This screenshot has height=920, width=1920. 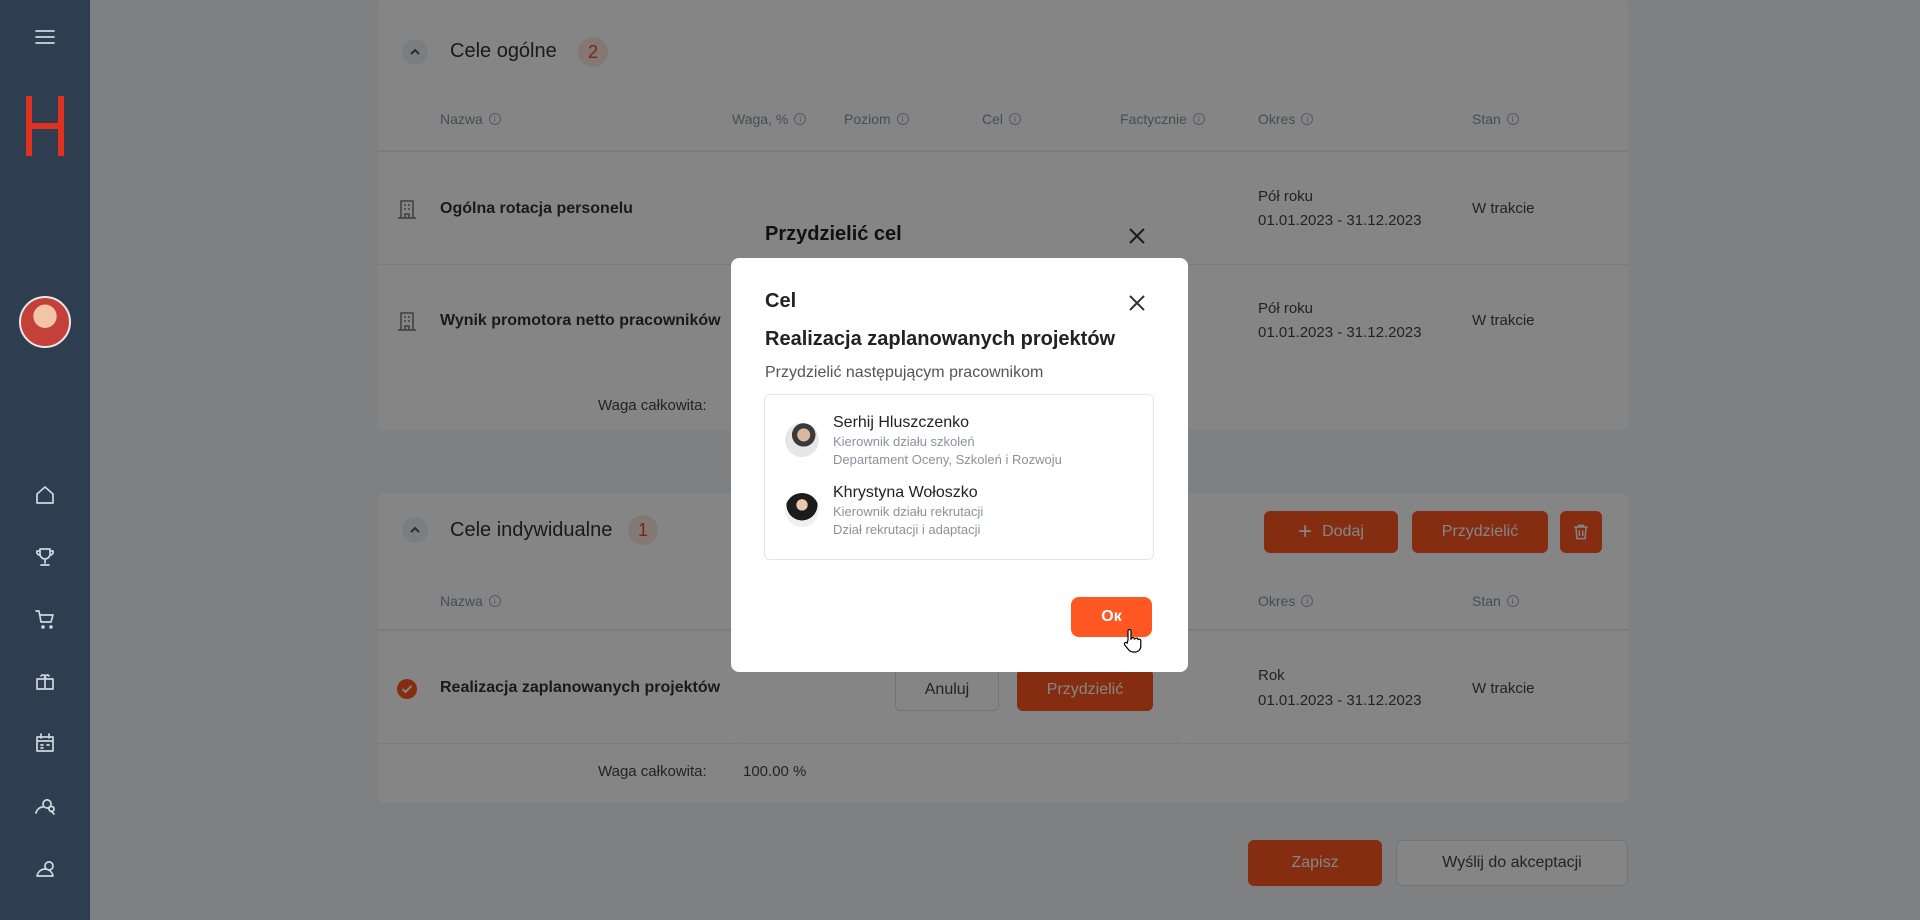 What do you see at coordinates (904, 372) in the screenshot?
I see `dialog-subtitle: Przydzielić następującym pracownikom` at bounding box center [904, 372].